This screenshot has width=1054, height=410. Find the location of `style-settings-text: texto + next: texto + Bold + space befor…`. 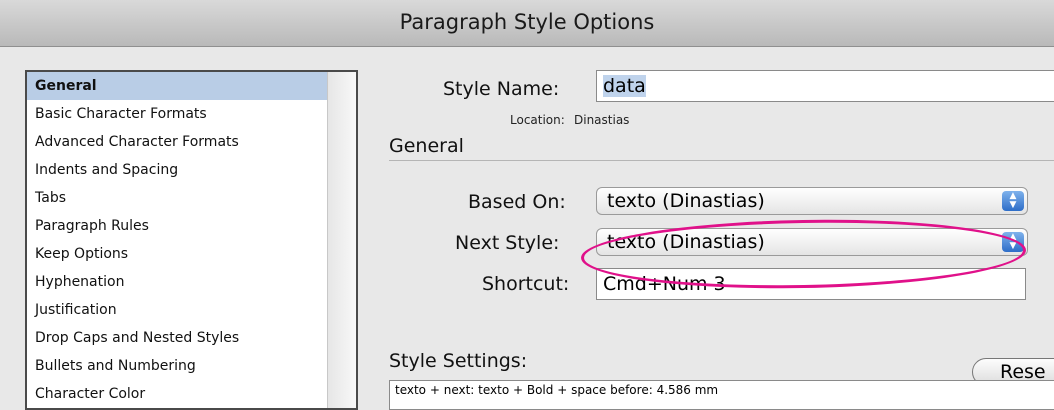

style-settings-text: texto + next: texto + Bold + space befor… is located at coordinates (557, 390).